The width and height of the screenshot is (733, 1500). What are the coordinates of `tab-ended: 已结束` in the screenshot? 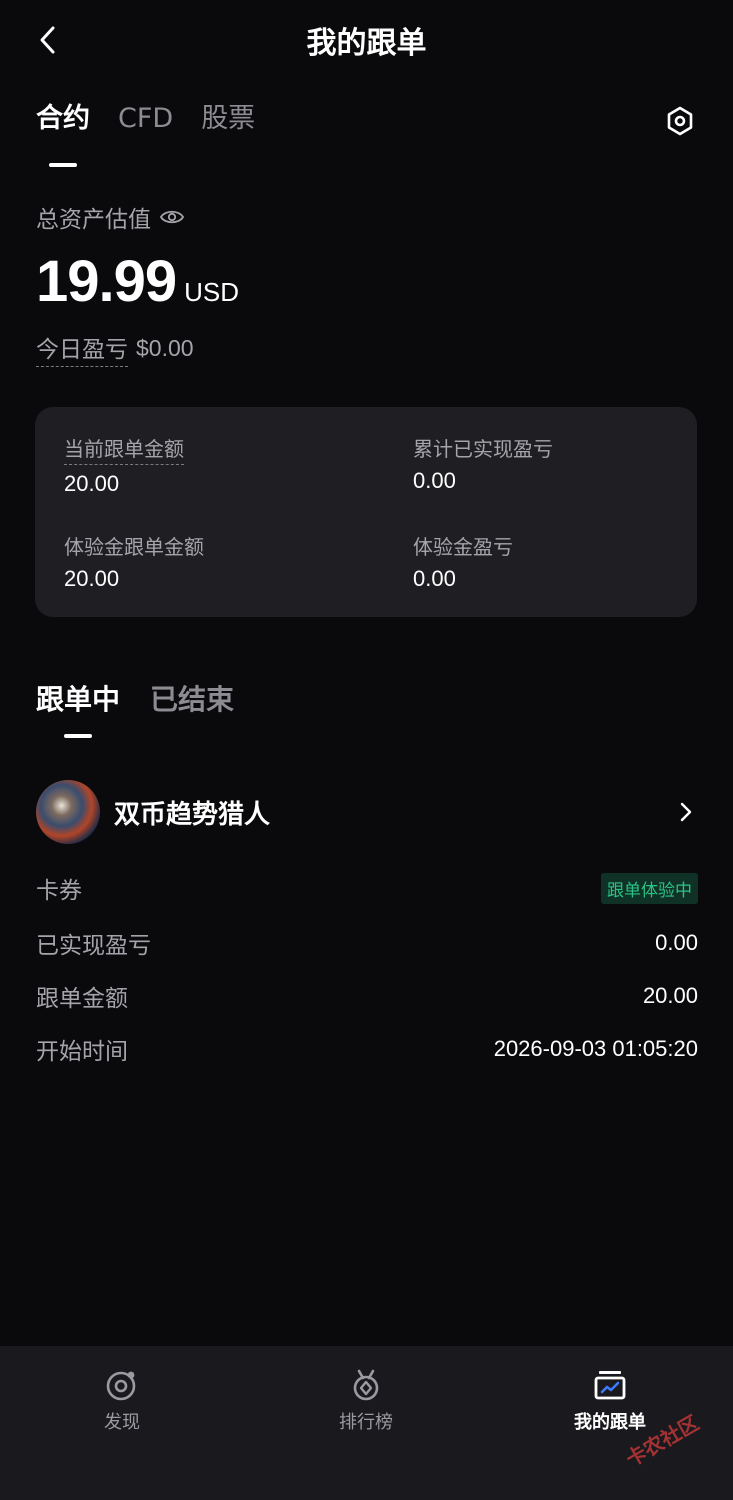 It's located at (192, 698).